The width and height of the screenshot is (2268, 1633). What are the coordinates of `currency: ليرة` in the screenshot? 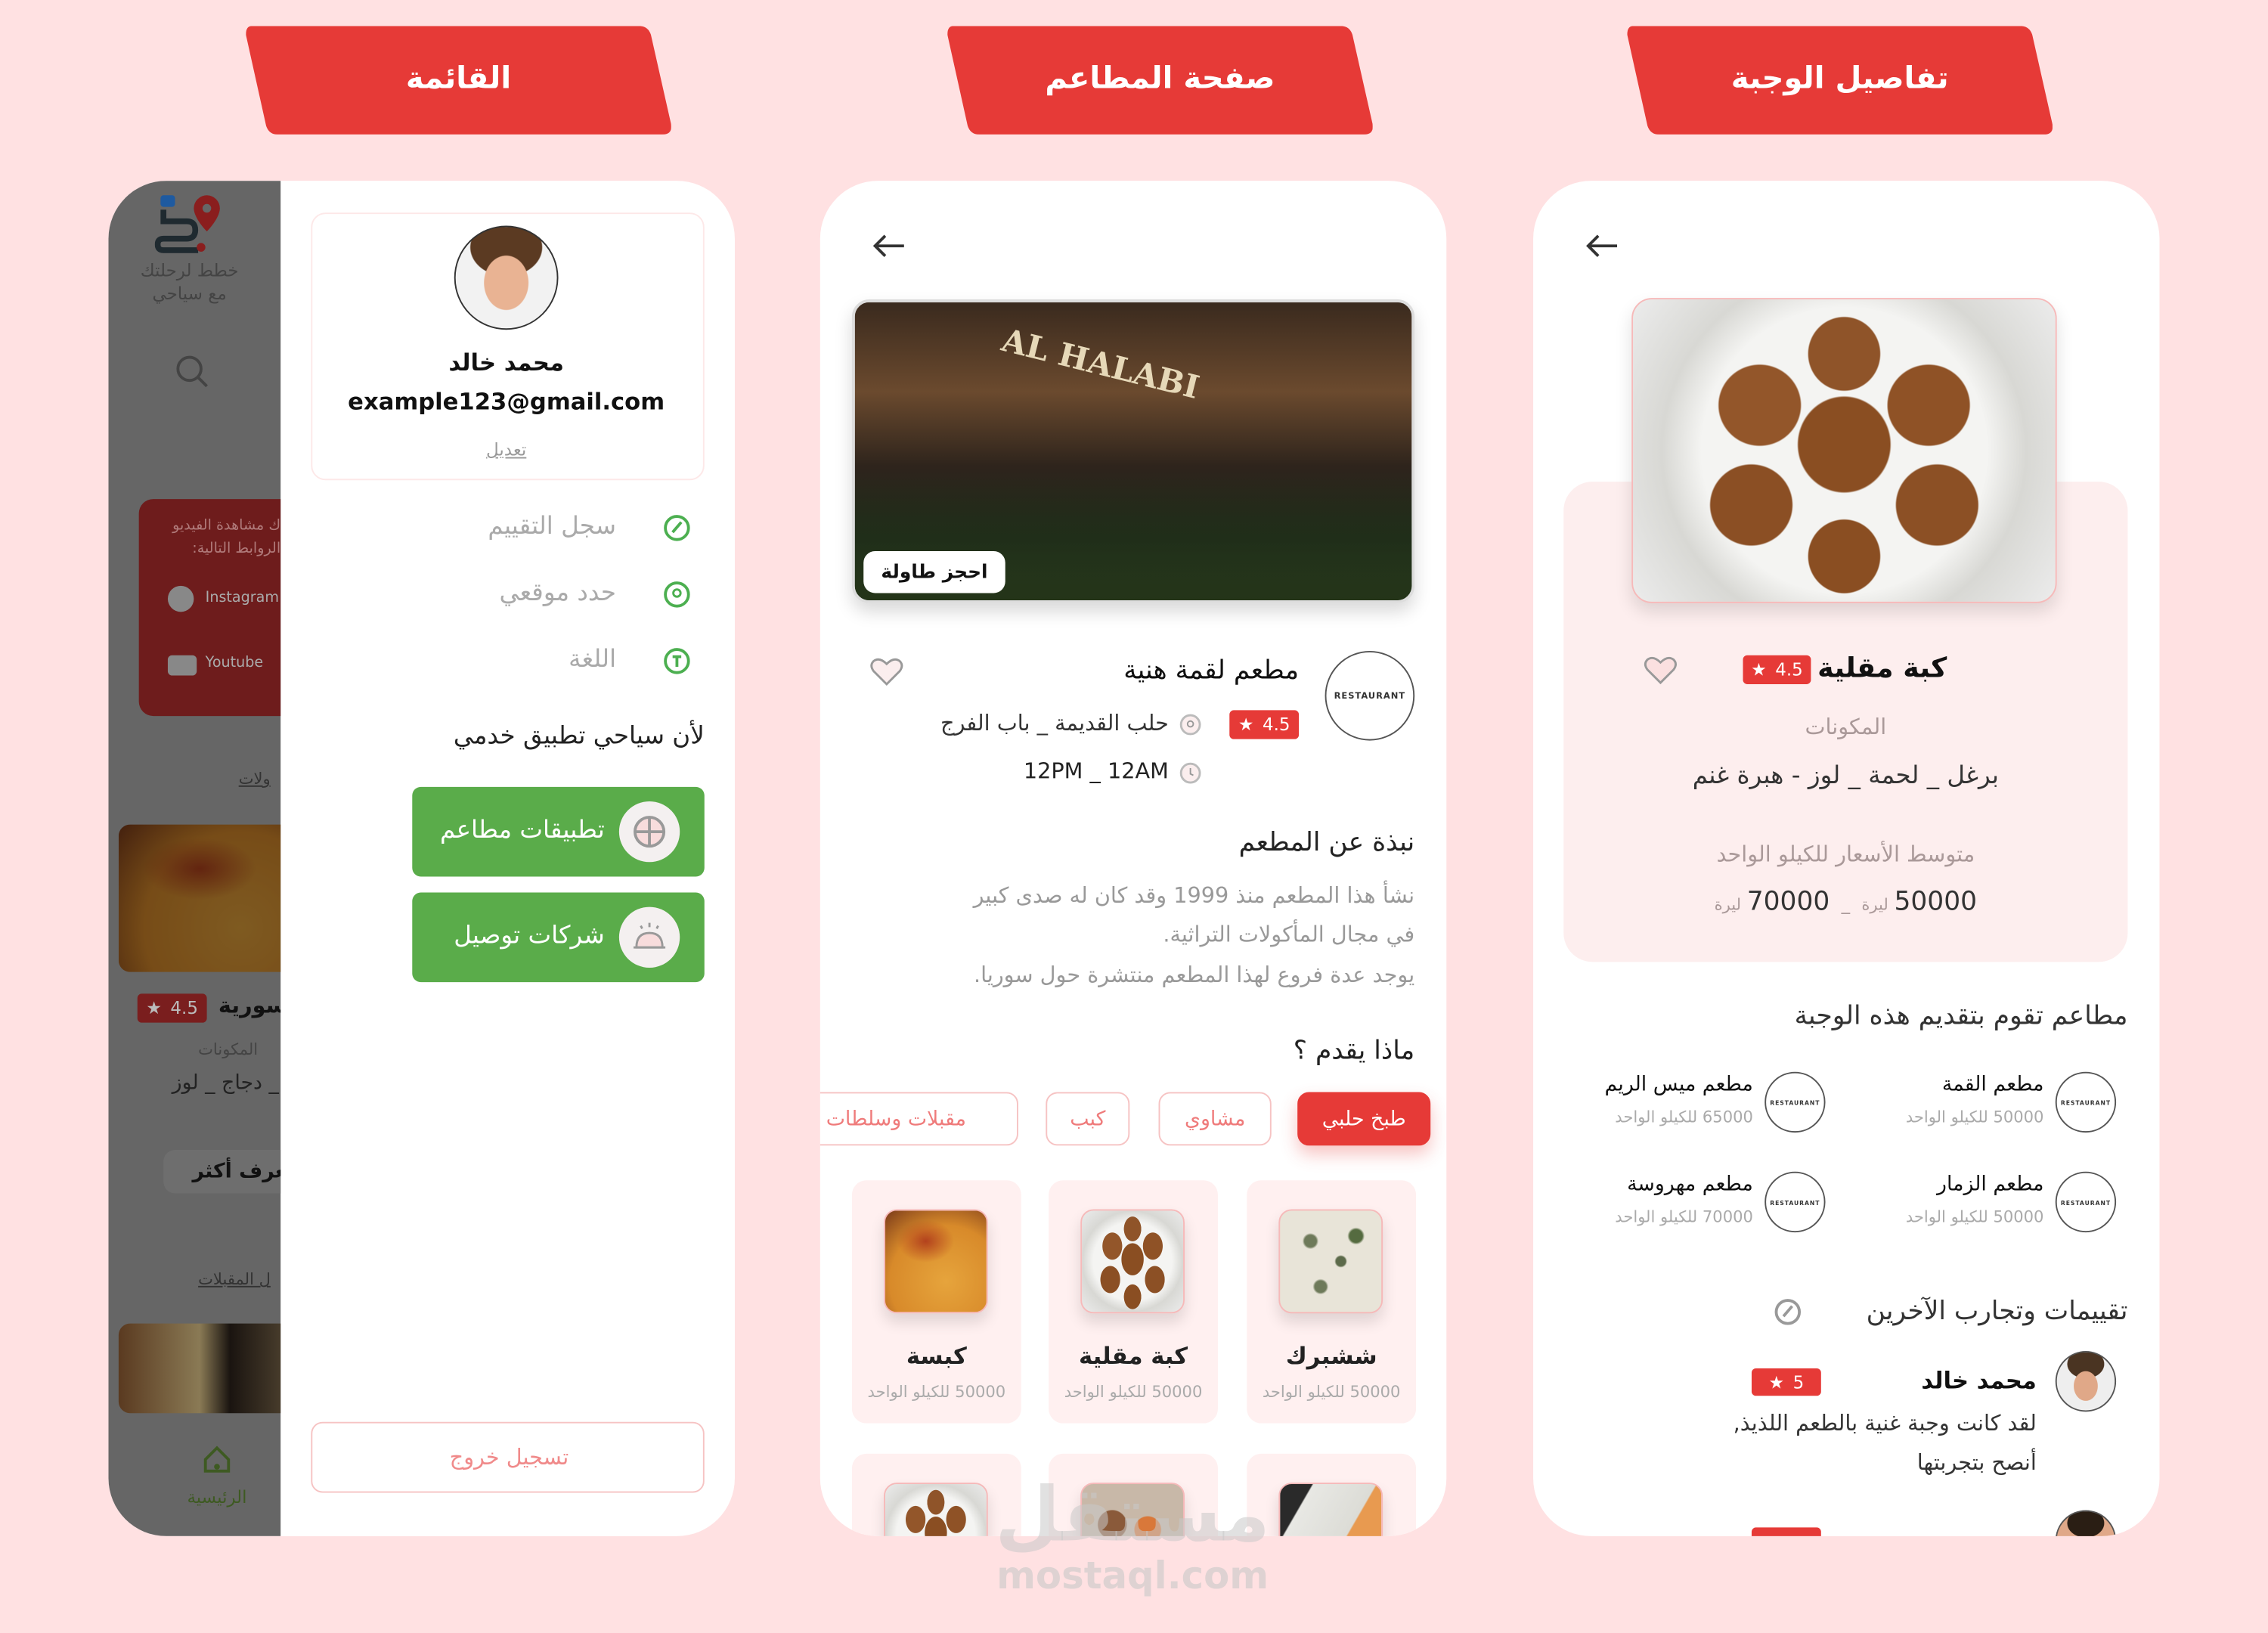 It's located at (1728, 905).